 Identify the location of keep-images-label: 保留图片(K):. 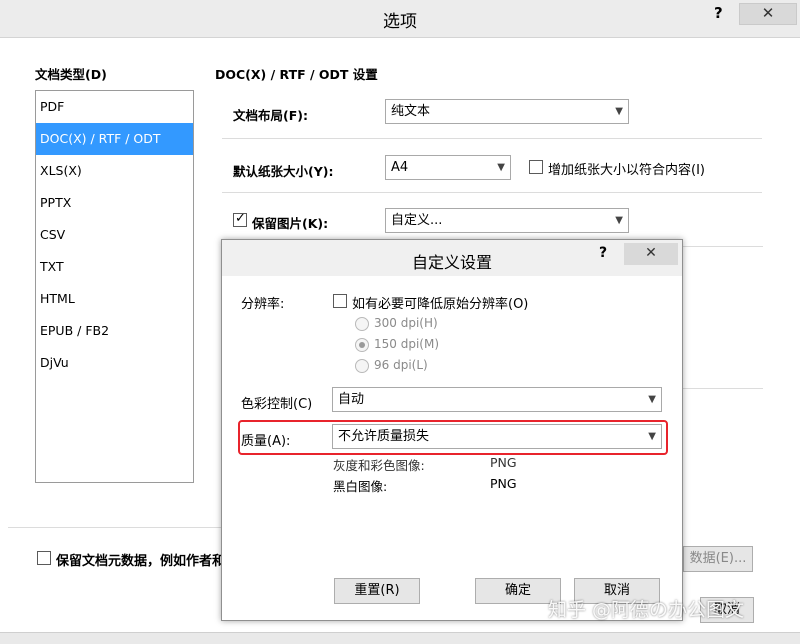
(290, 223).